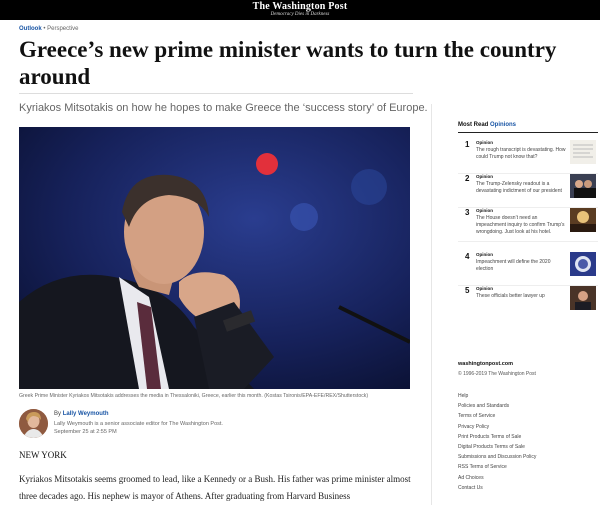  What do you see at coordinates (583, 186) in the screenshot?
I see `meeting-photo-thumbnail` at bounding box center [583, 186].